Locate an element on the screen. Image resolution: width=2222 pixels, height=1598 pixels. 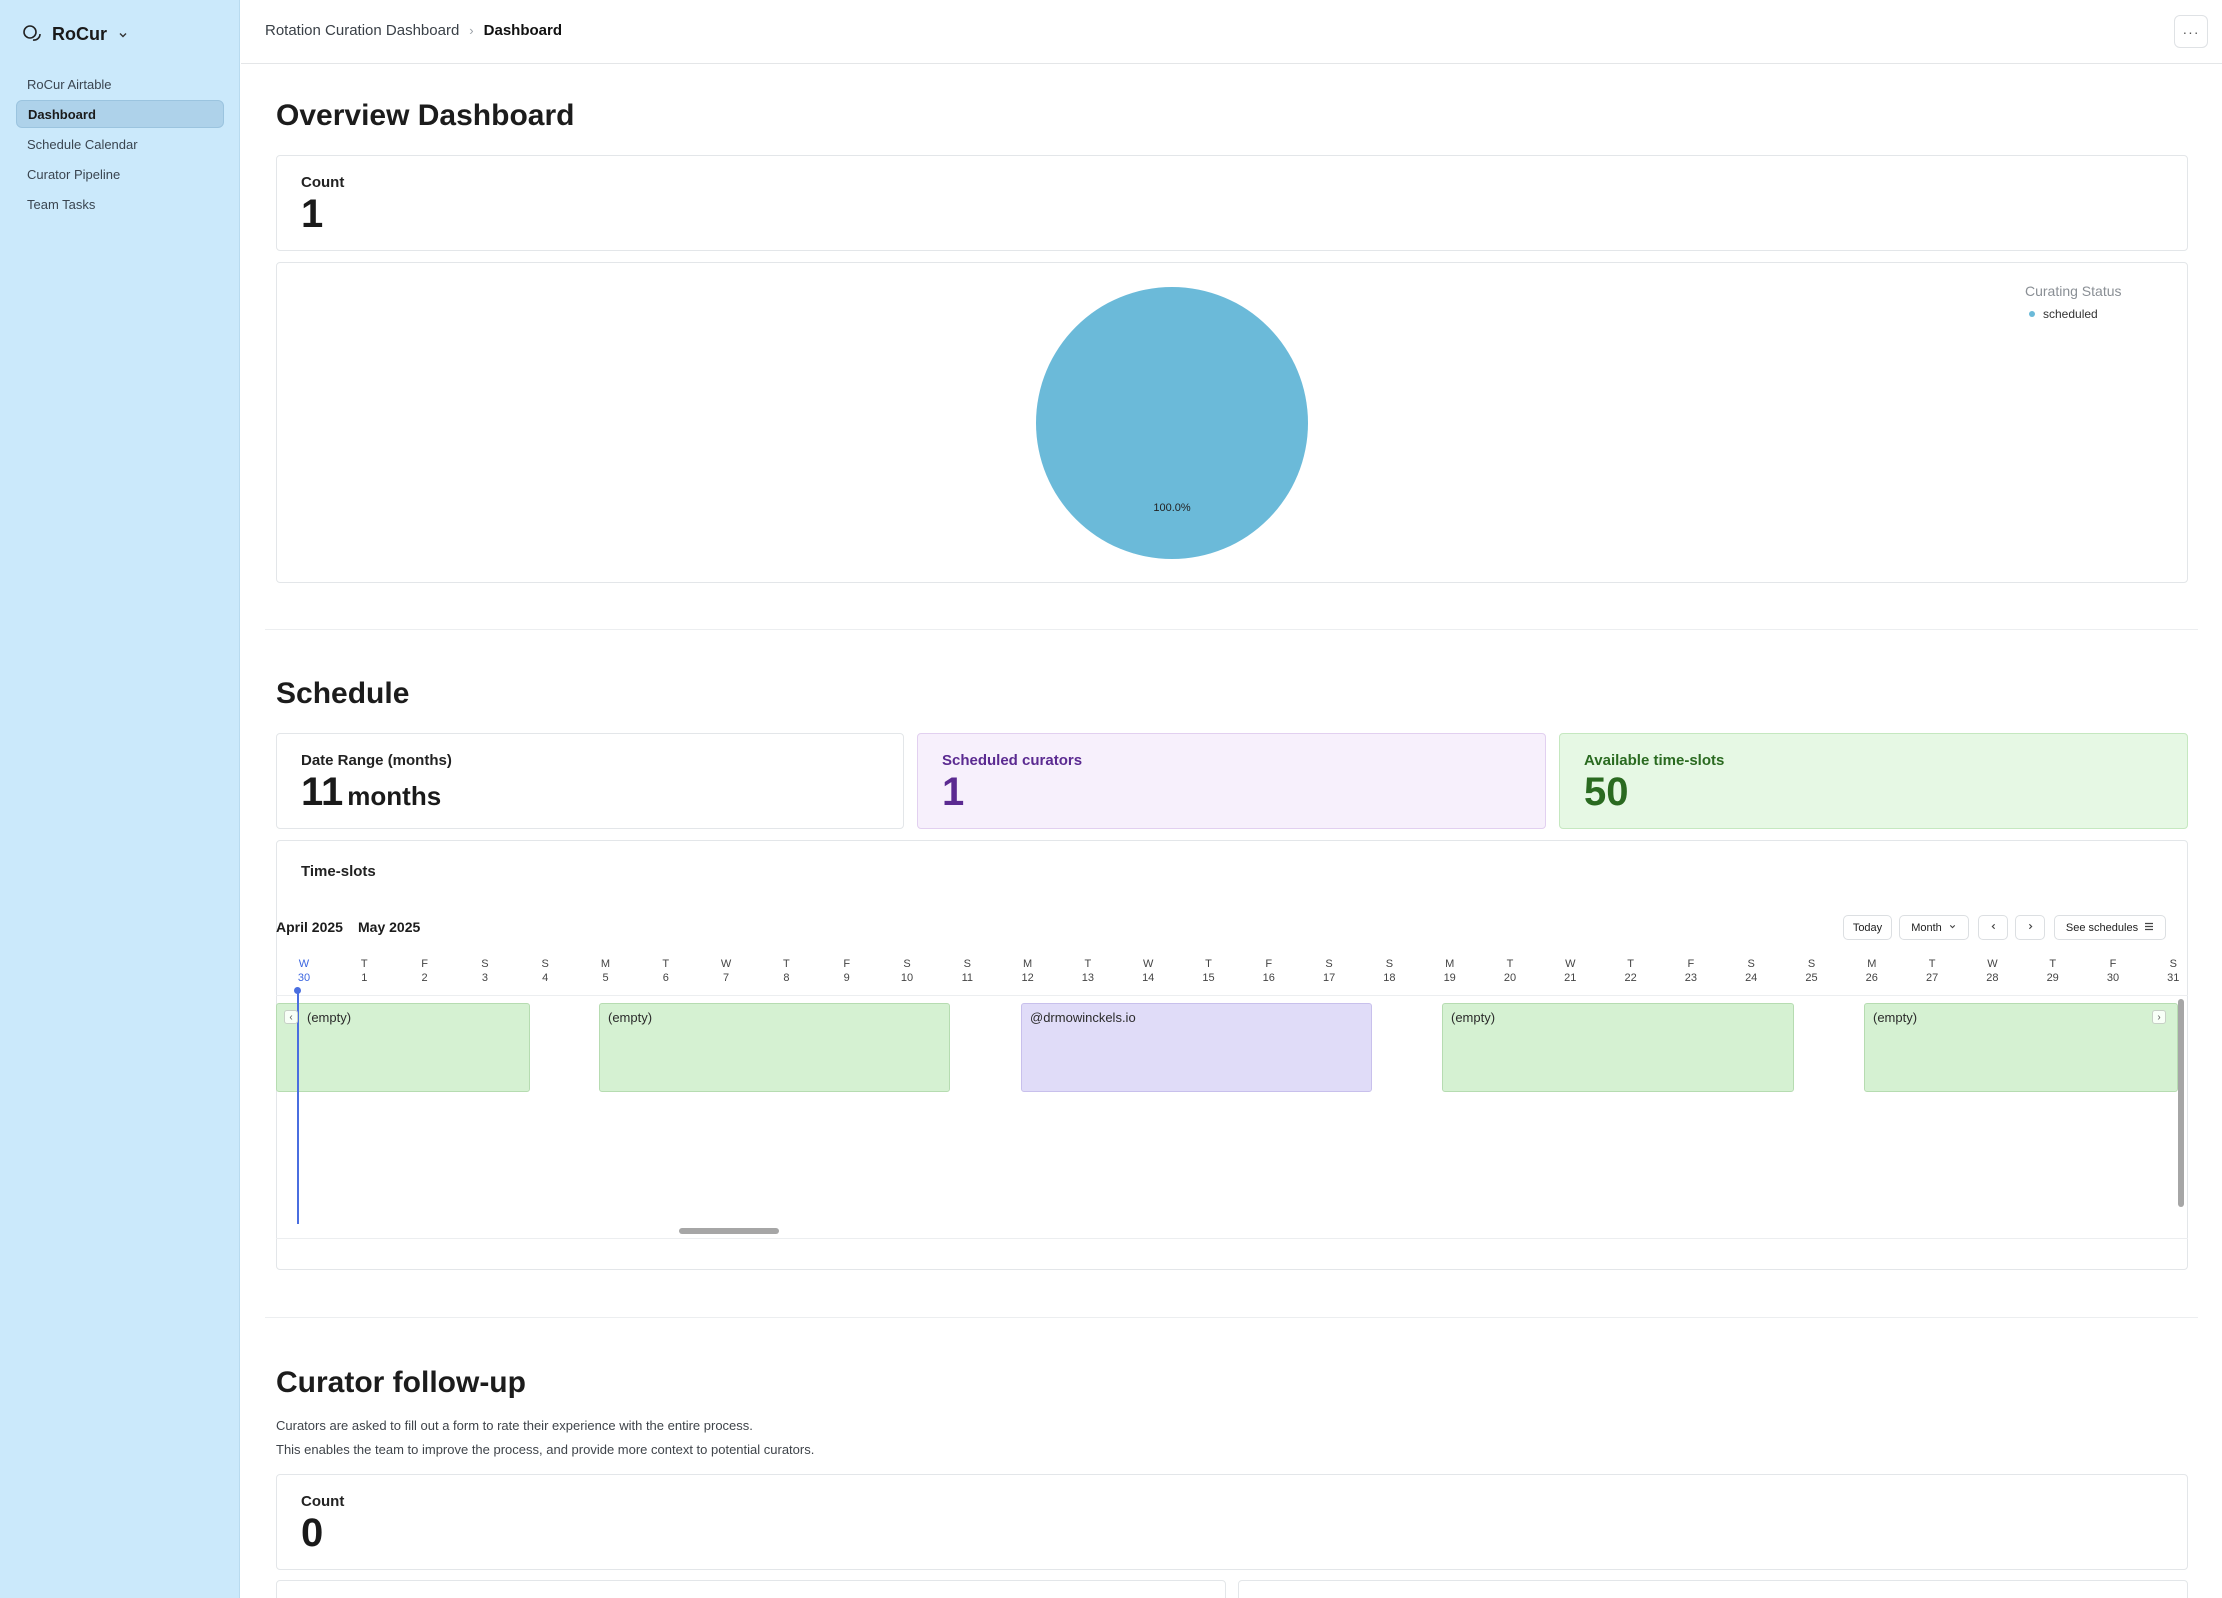
day-number: 24 is located at coordinates (1751, 978).